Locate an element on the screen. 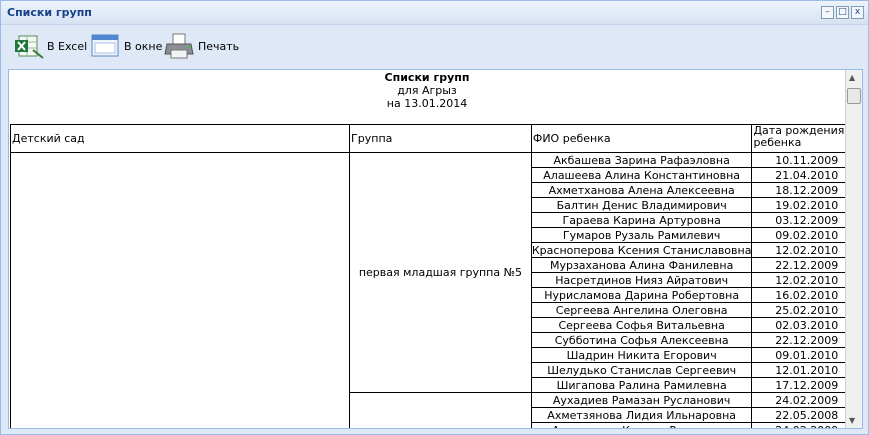  child-name-cell: Алашеева Алина Константиновна is located at coordinates (641, 175).